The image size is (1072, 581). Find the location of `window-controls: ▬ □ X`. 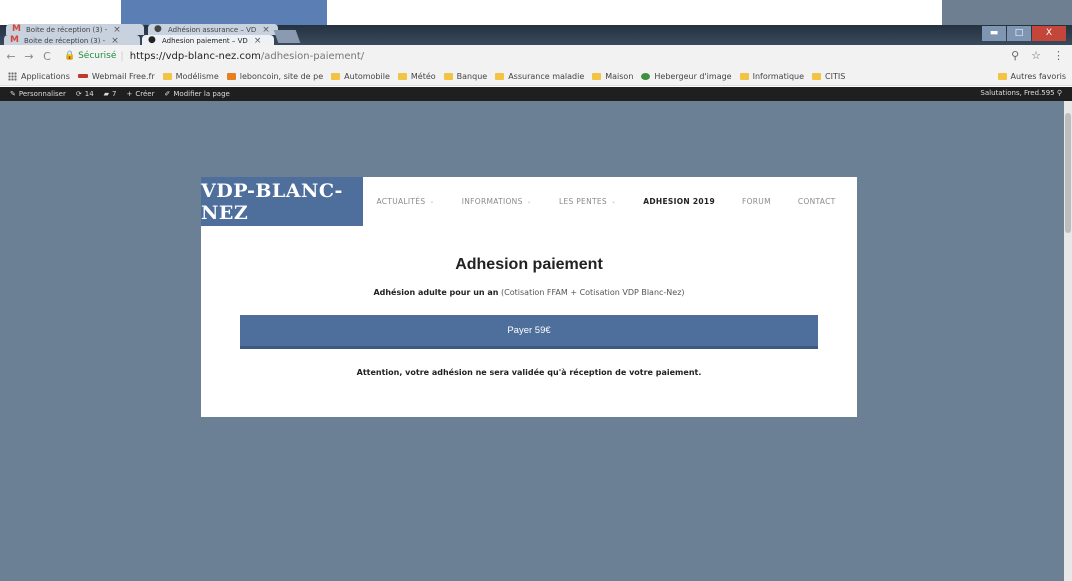

window-controls: ▬ □ X is located at coordinates (1024, 33).